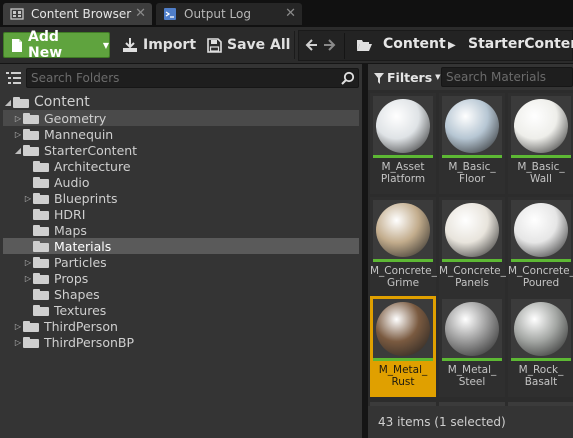  I want to click on tree-item-label: Textures, so click(80, 310).